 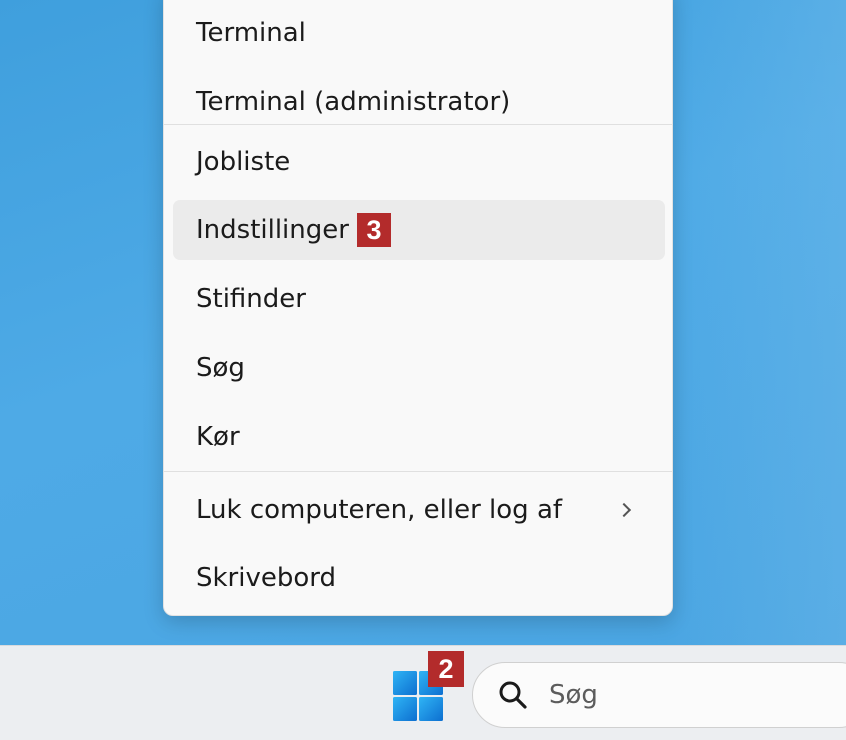 I want to click on chevron-right-icon, so click(x=624, y=510).